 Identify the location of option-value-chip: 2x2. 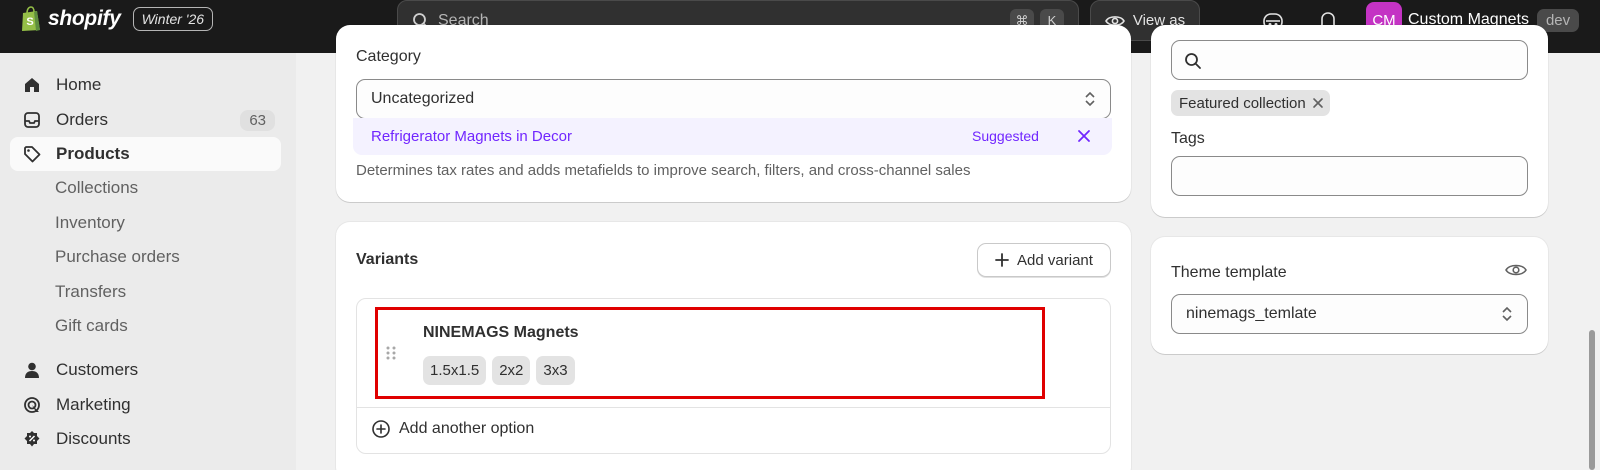
(511, 370).